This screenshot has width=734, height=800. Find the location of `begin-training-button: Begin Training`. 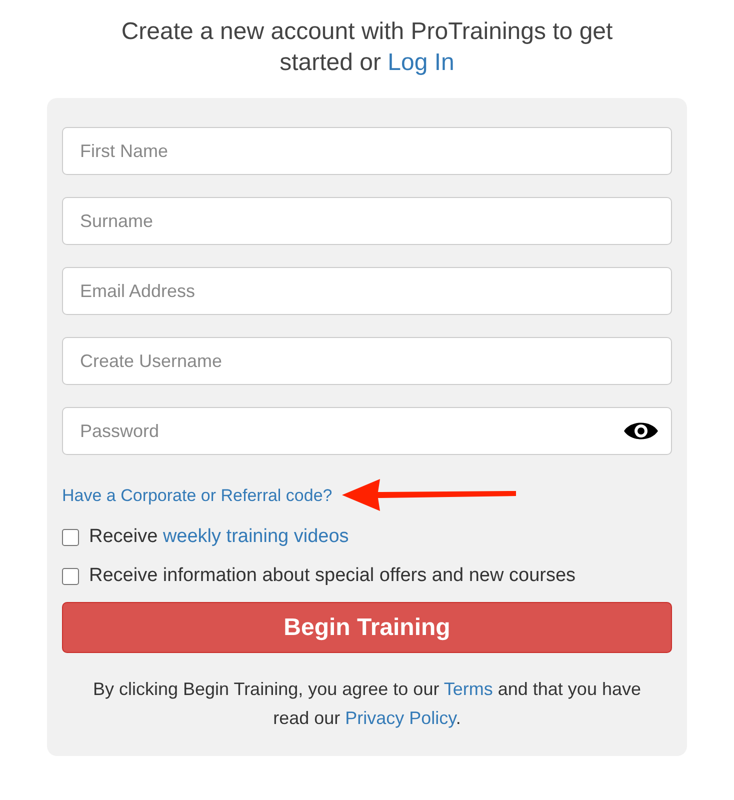

begin-training-button: Begin Training is located at coordinates (367, 628).